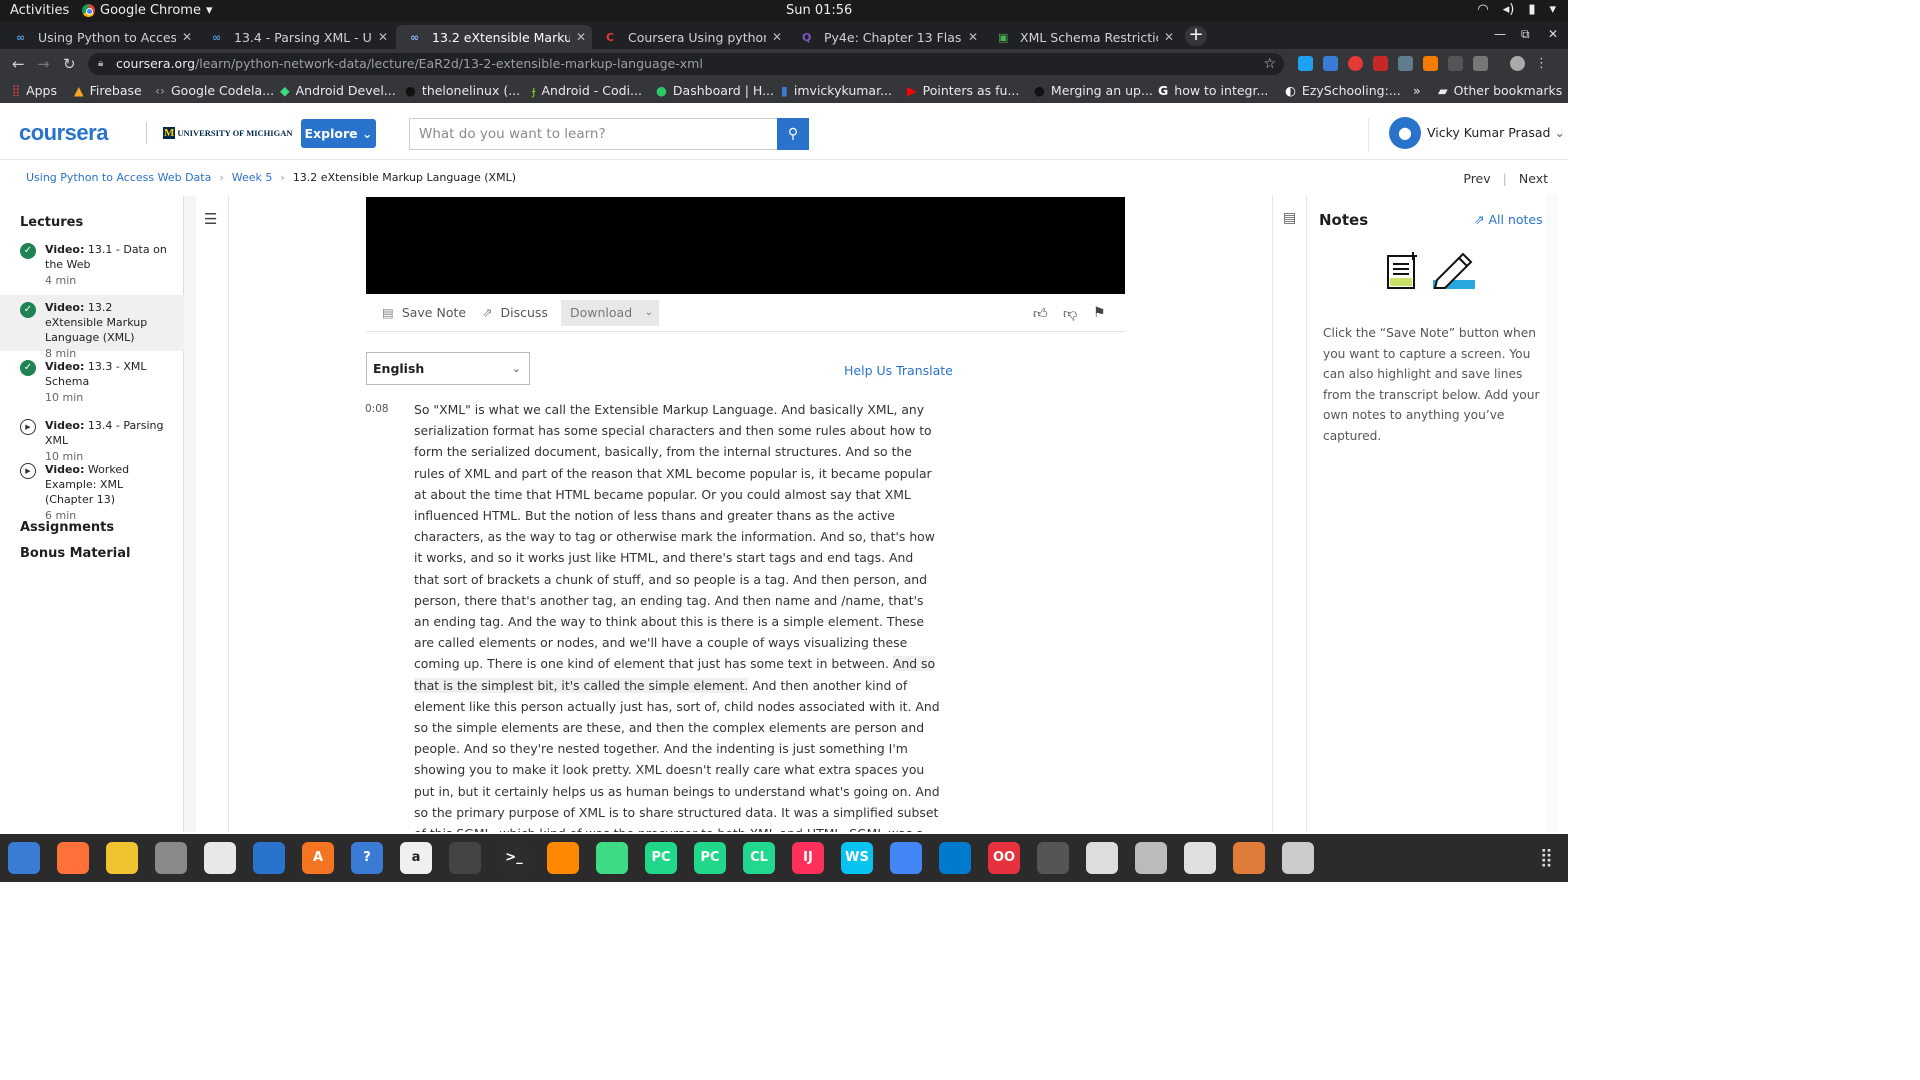  I want to click on discuss-button: ⇗ Discuss, so click(515, 312).